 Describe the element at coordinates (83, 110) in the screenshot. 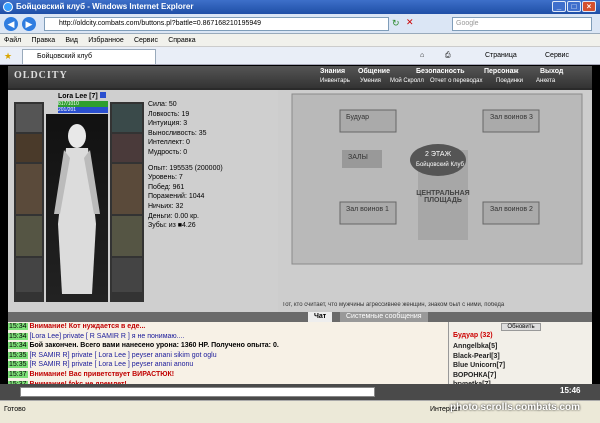

I see `mana-bar: 201/201` at that location.